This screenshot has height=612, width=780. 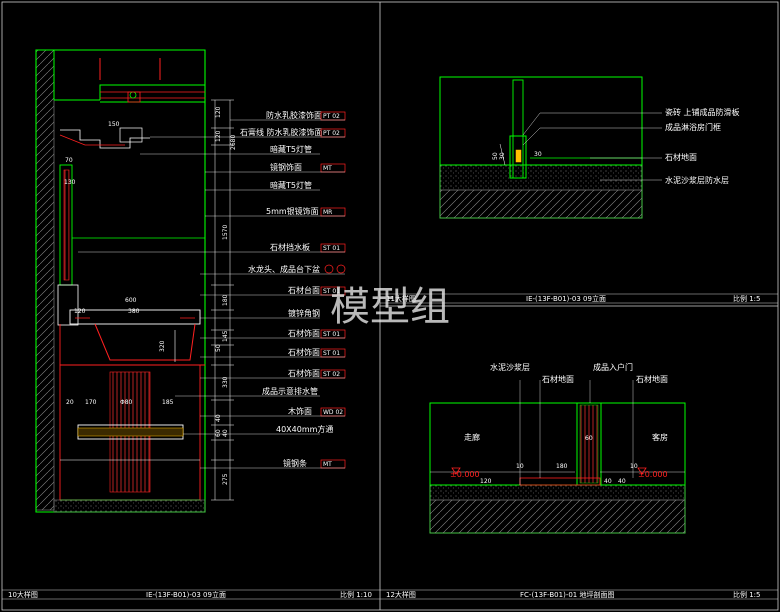 I want to click on dim-v: 180, so click(x=225, y=300).